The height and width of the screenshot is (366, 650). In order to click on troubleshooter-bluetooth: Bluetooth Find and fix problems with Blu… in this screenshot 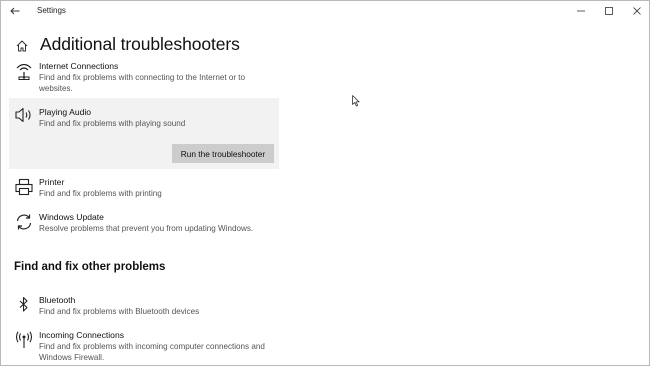, I will do `click(144, 308)`.